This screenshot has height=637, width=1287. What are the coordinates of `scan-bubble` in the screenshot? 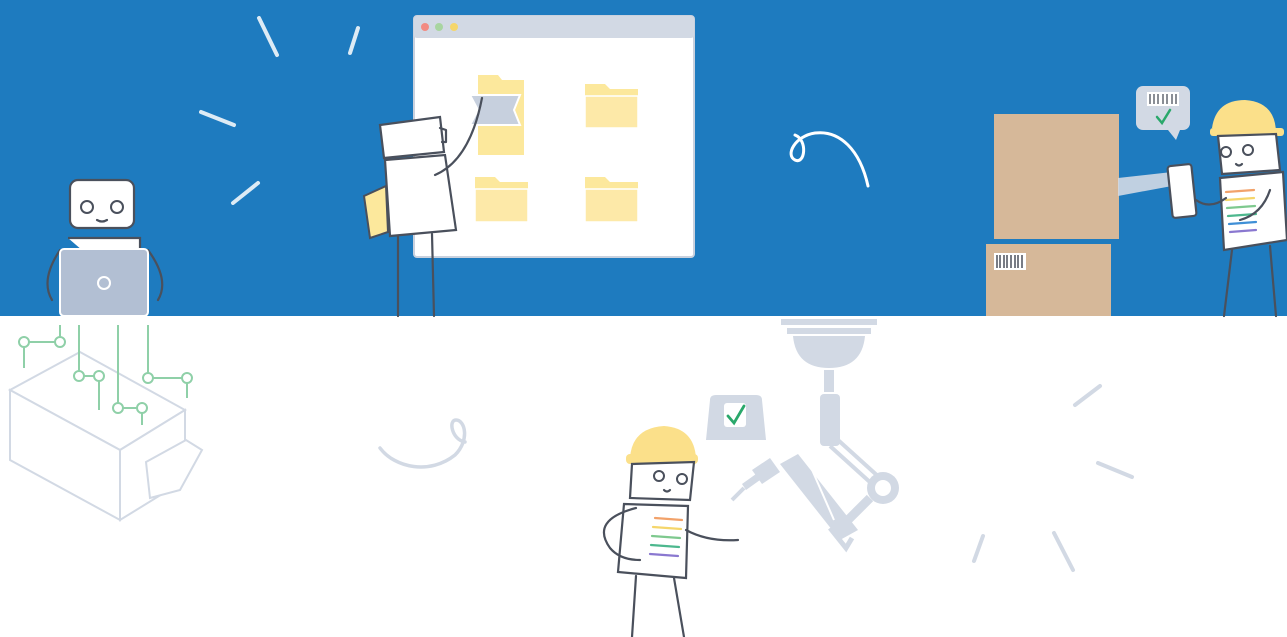 It's located at (1163, 113).